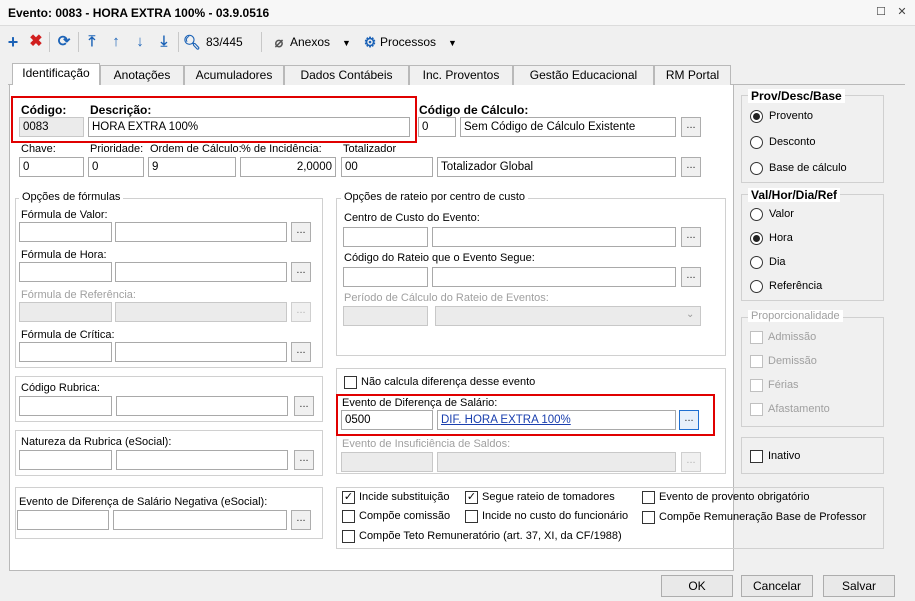  What do you see at coordinates (116, 42) in the screenshot?
I see `previous-record-icon: ↑` at bounding box center [116, 42].